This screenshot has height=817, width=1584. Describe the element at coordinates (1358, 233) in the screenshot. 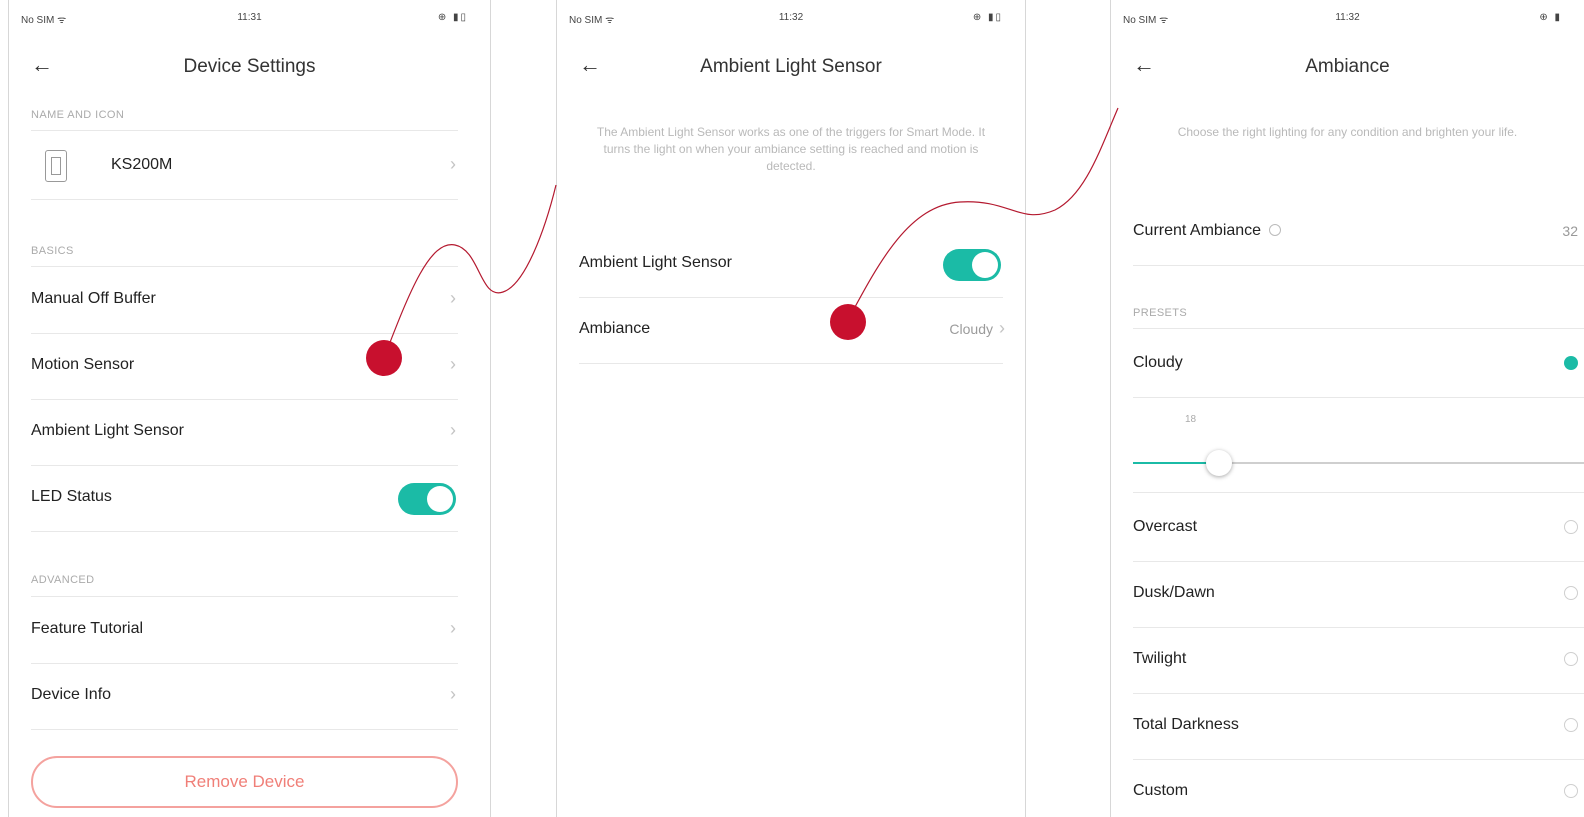

I see `current-ambiance-row: Current Ambiance 32` at that location.